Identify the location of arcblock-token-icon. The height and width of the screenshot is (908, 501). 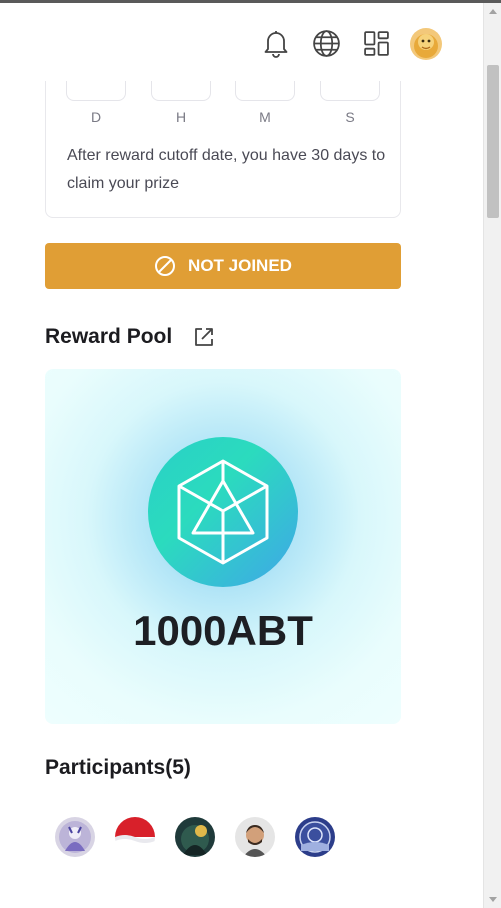
(223, 512).